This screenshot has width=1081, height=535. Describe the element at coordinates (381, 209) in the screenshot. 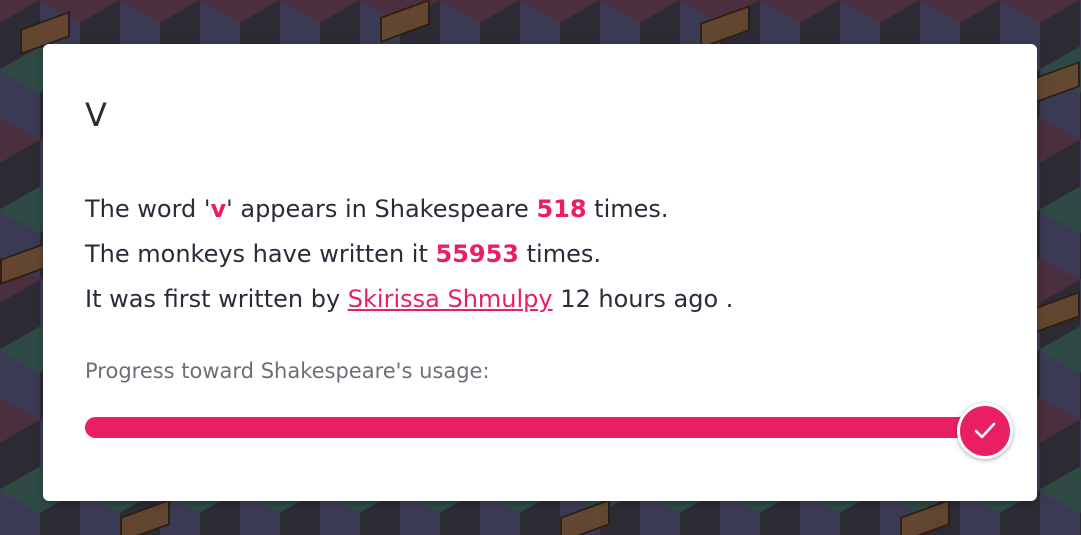

I see `text-segment: ' appears in Shakespeare` at that location.